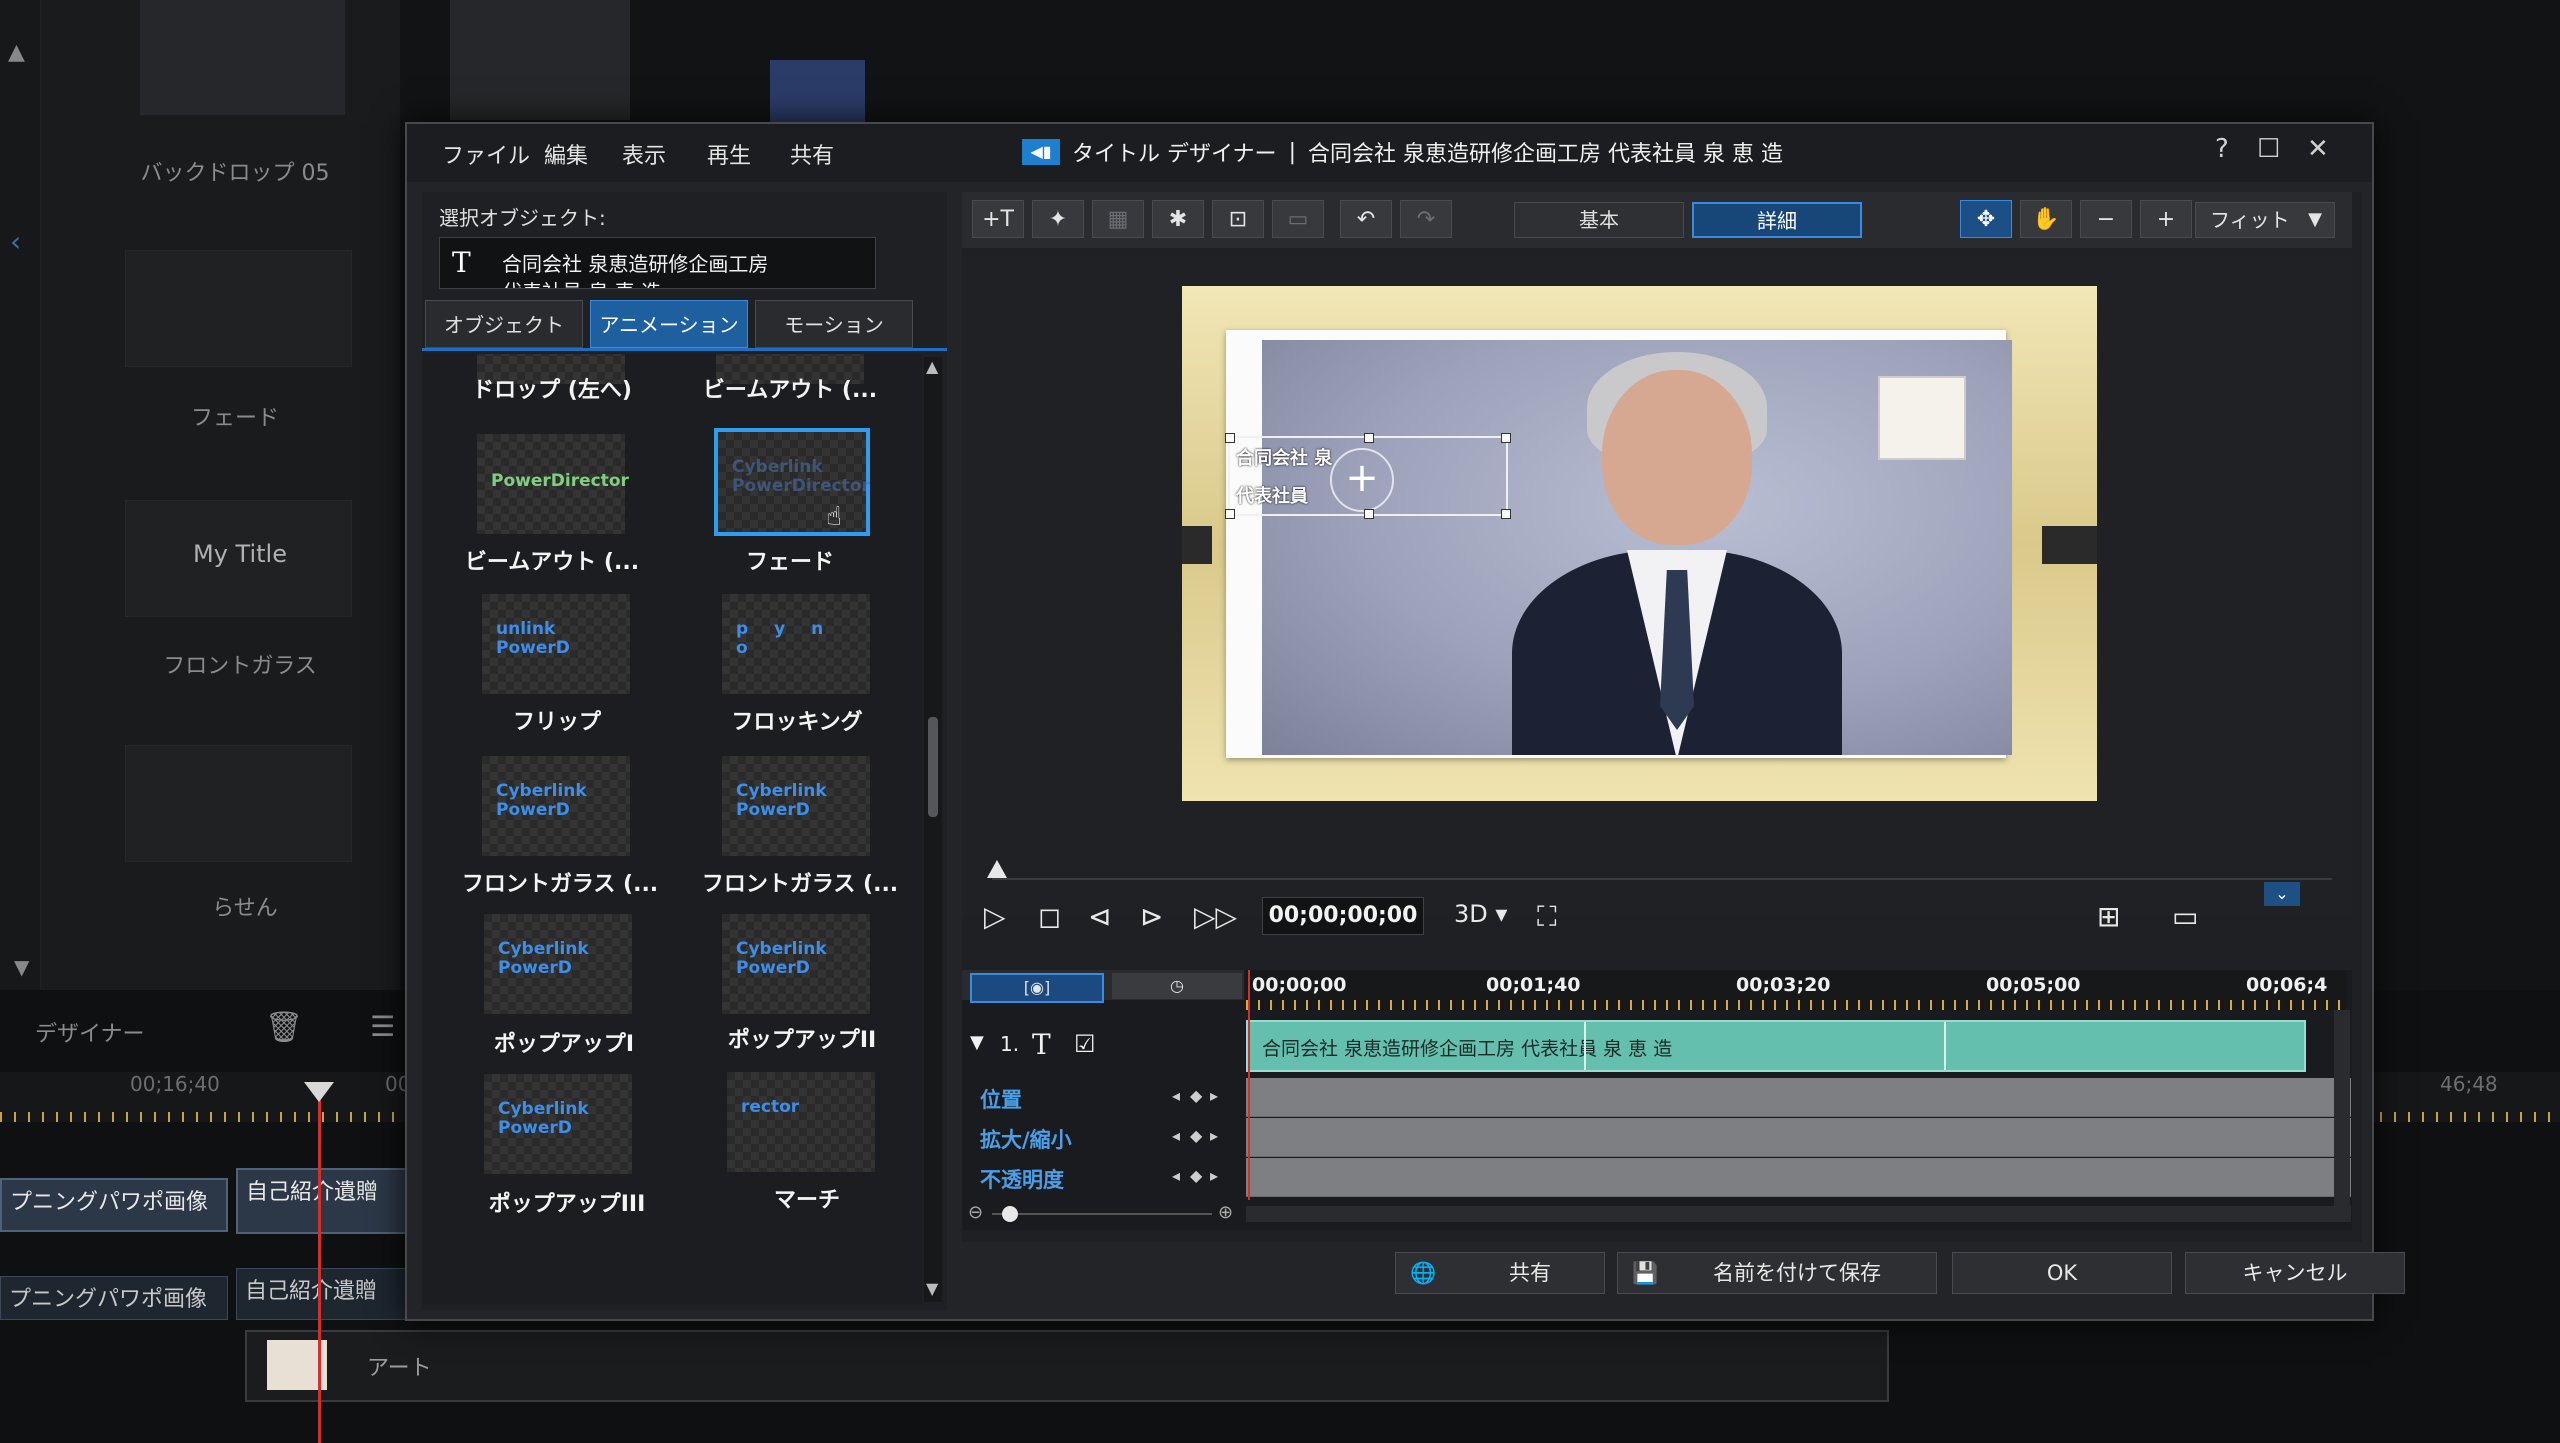  Describe the element at coordinates (796, 644) in the screenshot. I see `effect-thumbnail: p y n o` at that location.